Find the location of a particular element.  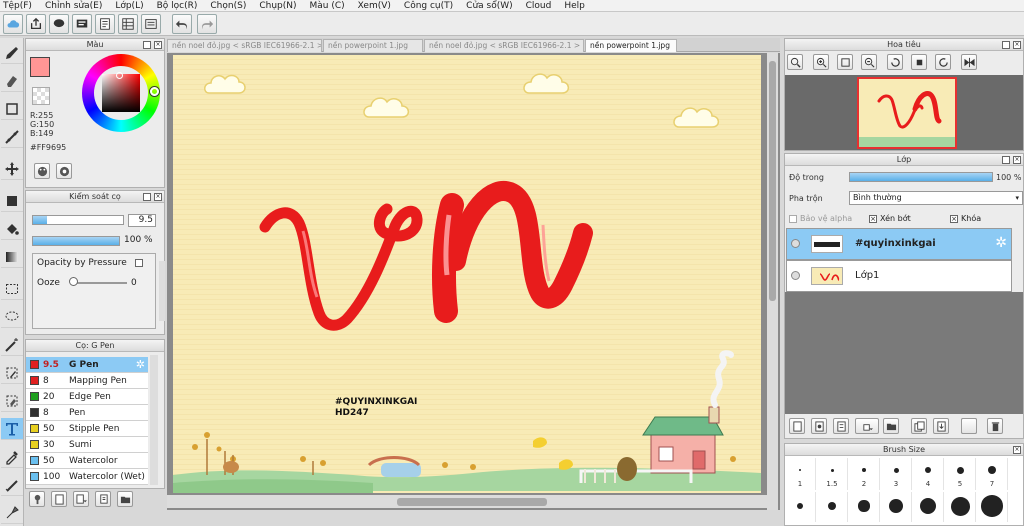

eraser-tool-icon is located at coordinates (12, 81).